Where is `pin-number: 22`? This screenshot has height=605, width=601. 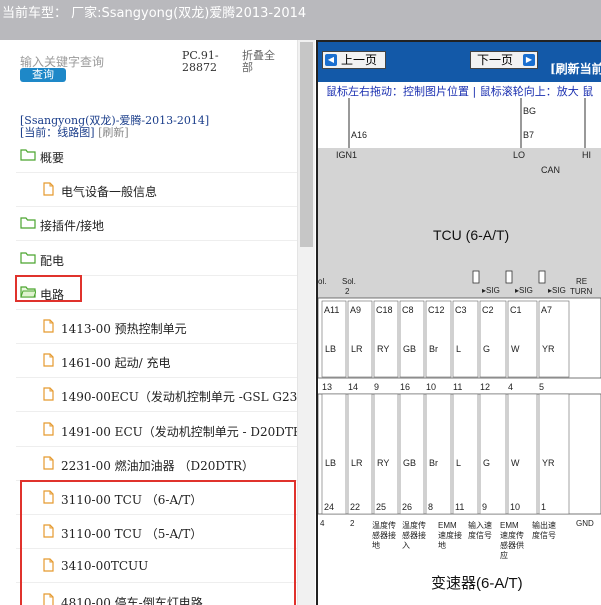 pin-number: 22 is located at coordinates (355, 507).